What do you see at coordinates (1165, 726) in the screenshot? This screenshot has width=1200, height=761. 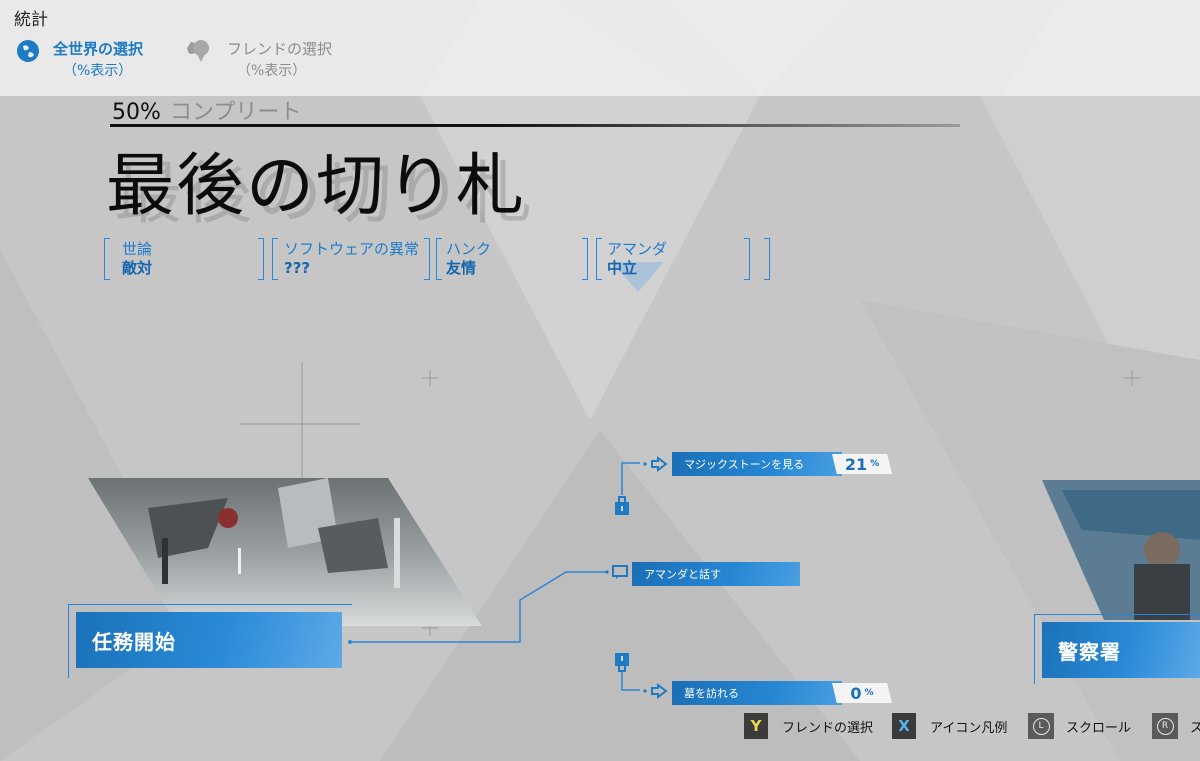 I see `right-stick-icon: R` at bounding box center [1165, 726].